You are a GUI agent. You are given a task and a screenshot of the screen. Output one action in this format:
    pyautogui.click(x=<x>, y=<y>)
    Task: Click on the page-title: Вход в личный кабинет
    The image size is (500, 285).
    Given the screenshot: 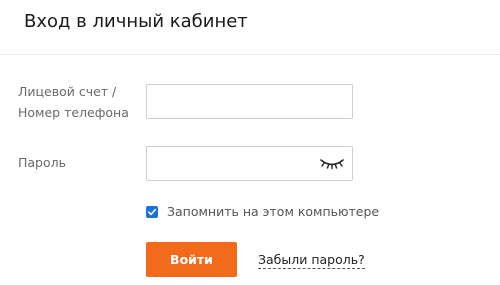 What is the action you would take?
    pyautogui.click(x=136, y=21)
    